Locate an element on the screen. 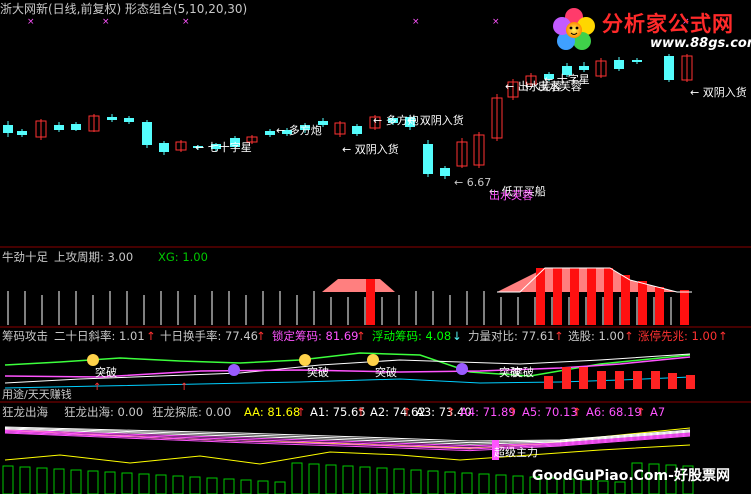 The height and width of the screenshot is (494, 751). chart-title: 浙大网新(日线,前复权) 形态组合(5,10,20,30) is located at coordinates (124, 9).